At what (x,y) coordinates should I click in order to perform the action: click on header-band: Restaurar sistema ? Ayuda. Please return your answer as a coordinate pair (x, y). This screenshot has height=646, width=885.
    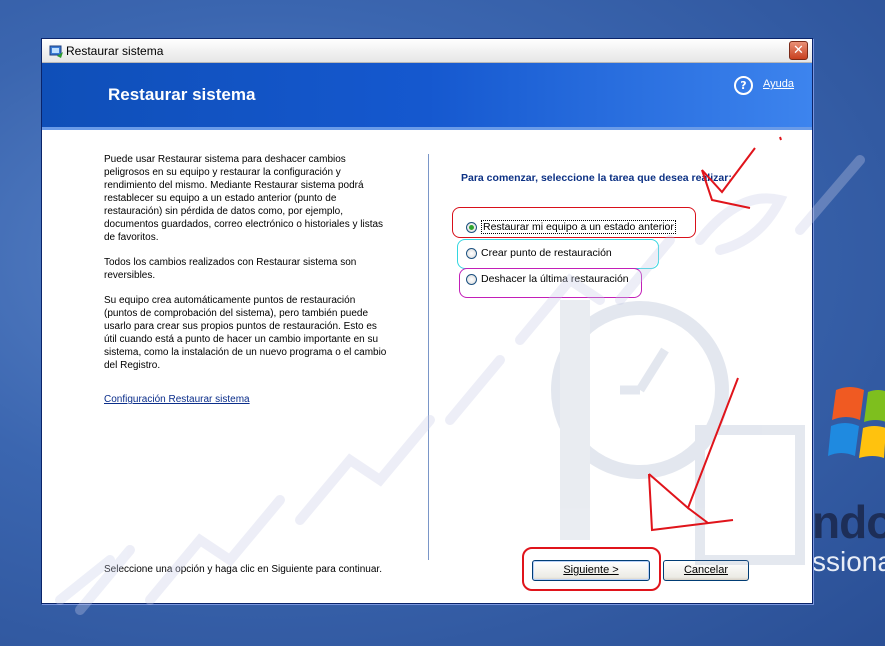
    Looking at the image, I should click on (427, 96).